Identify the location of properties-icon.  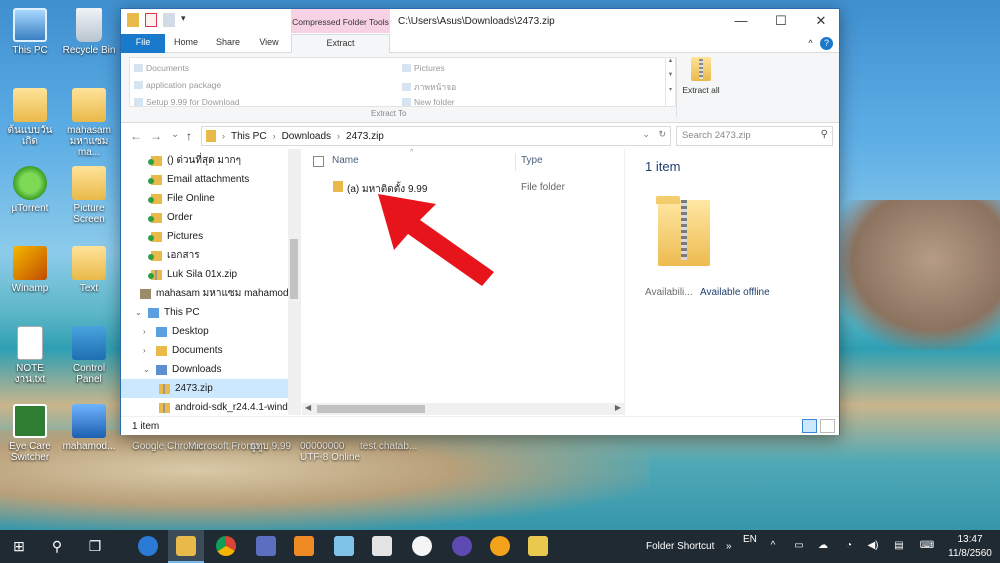
(151, 20).